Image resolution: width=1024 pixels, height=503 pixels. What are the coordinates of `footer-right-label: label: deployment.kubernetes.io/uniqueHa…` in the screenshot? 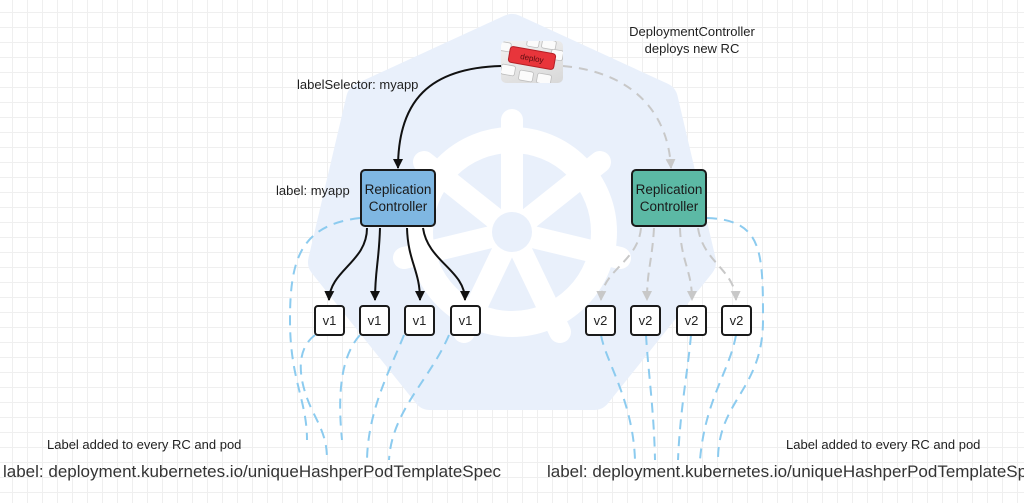 It's located at (785, 471).